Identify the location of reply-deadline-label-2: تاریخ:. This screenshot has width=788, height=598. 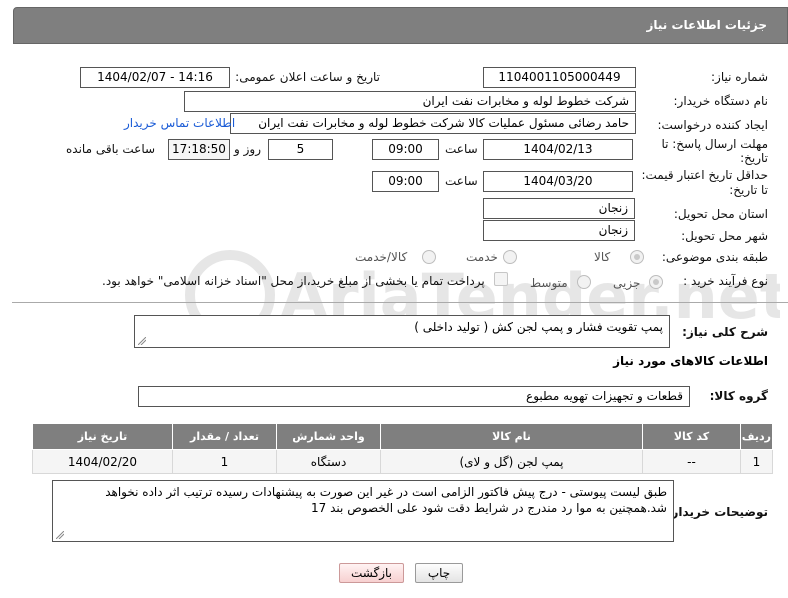
(754, 158).